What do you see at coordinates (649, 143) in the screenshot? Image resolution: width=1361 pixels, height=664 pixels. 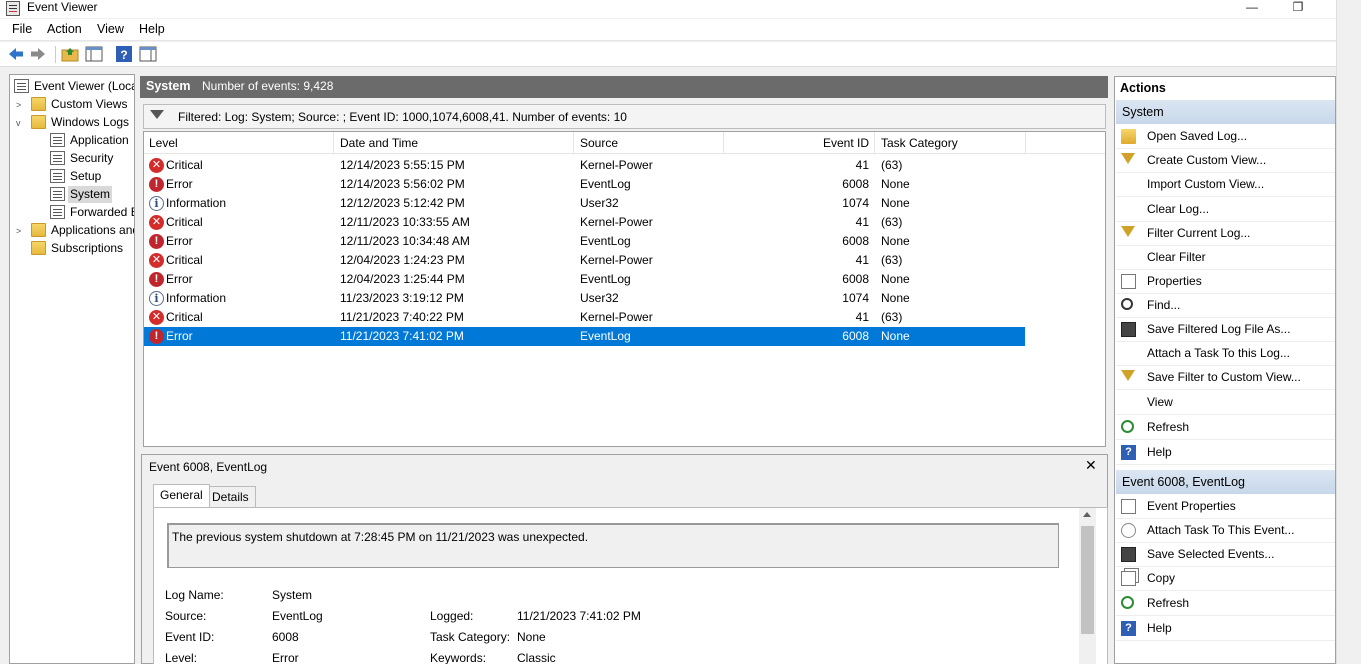 I see `column-source: Source` at bounding box center [649, 143].